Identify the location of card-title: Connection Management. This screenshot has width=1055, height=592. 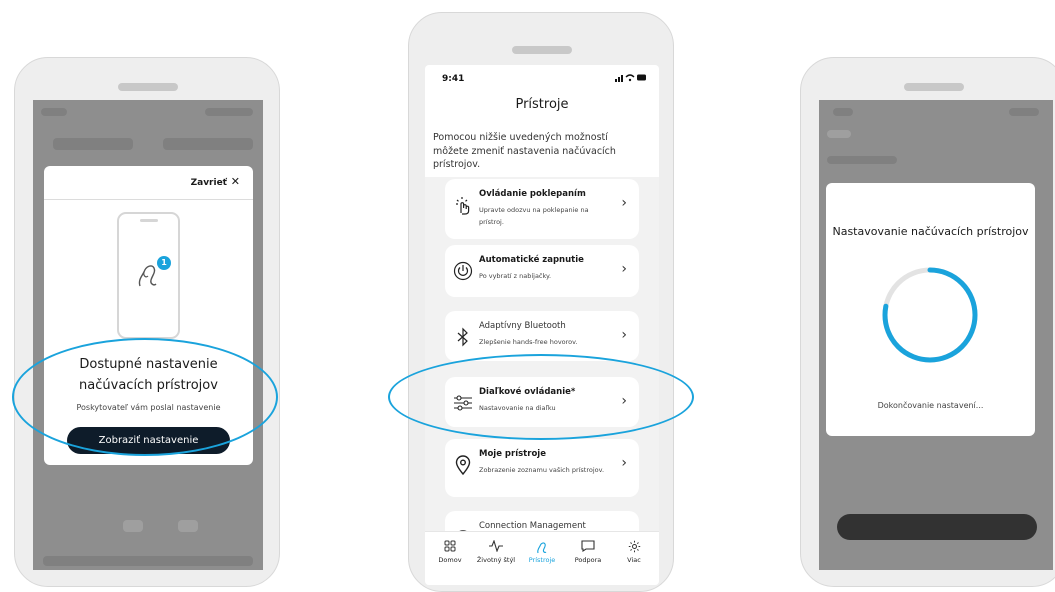
(532, 526).